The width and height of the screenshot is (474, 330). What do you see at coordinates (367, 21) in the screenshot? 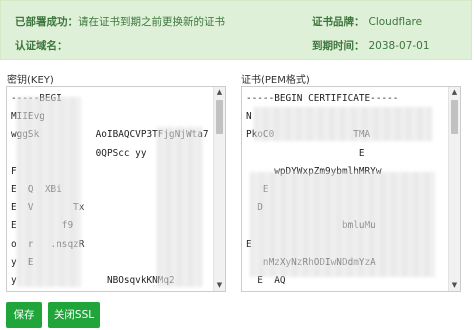
I see `cert-brand: 证书品牌： Cloudflare` at bounding box center [367, 21].